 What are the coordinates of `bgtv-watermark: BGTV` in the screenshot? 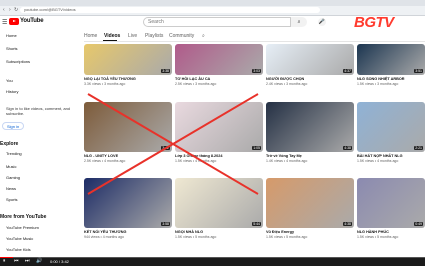 It's located at (374, 22).